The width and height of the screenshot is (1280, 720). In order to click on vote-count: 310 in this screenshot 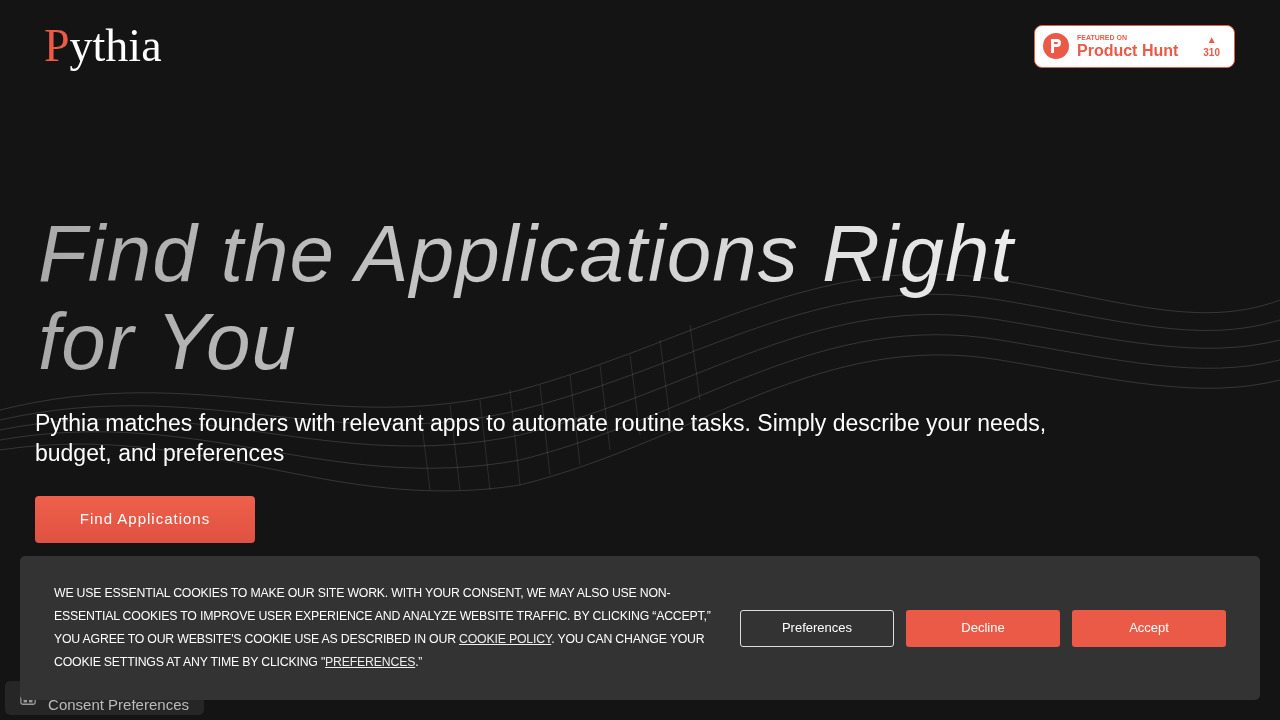, I will do `click(1211, 52)`.